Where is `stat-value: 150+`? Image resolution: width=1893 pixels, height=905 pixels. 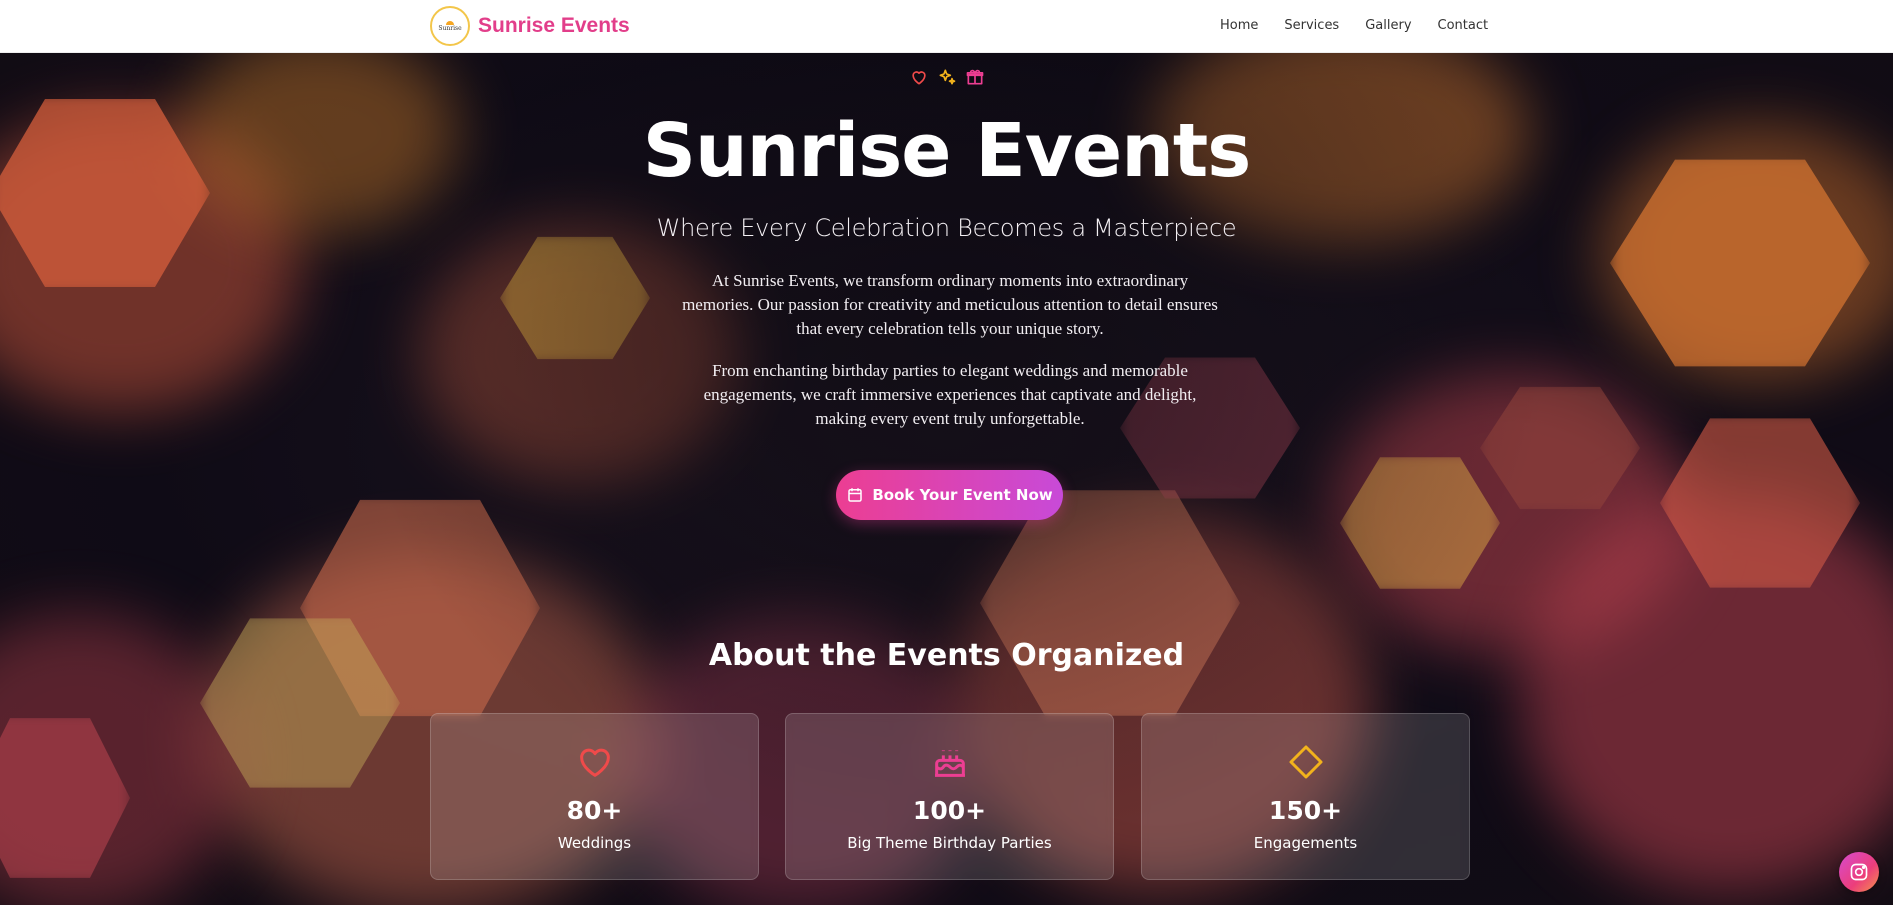 stat-value: 150+ is located at coordinates (1305, 810).